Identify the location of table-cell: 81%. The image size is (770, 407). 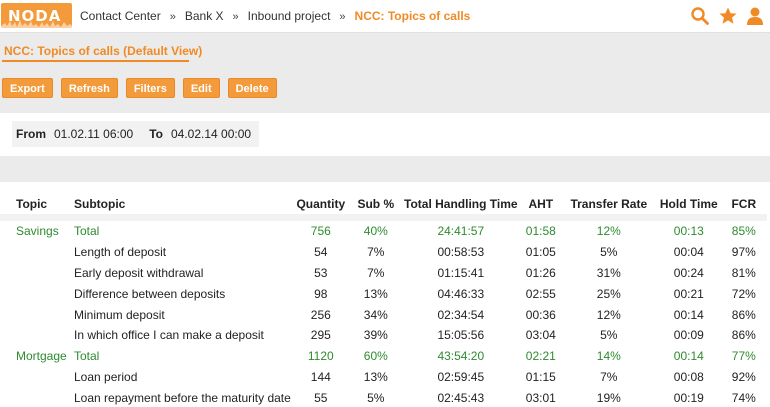
(743, 272).